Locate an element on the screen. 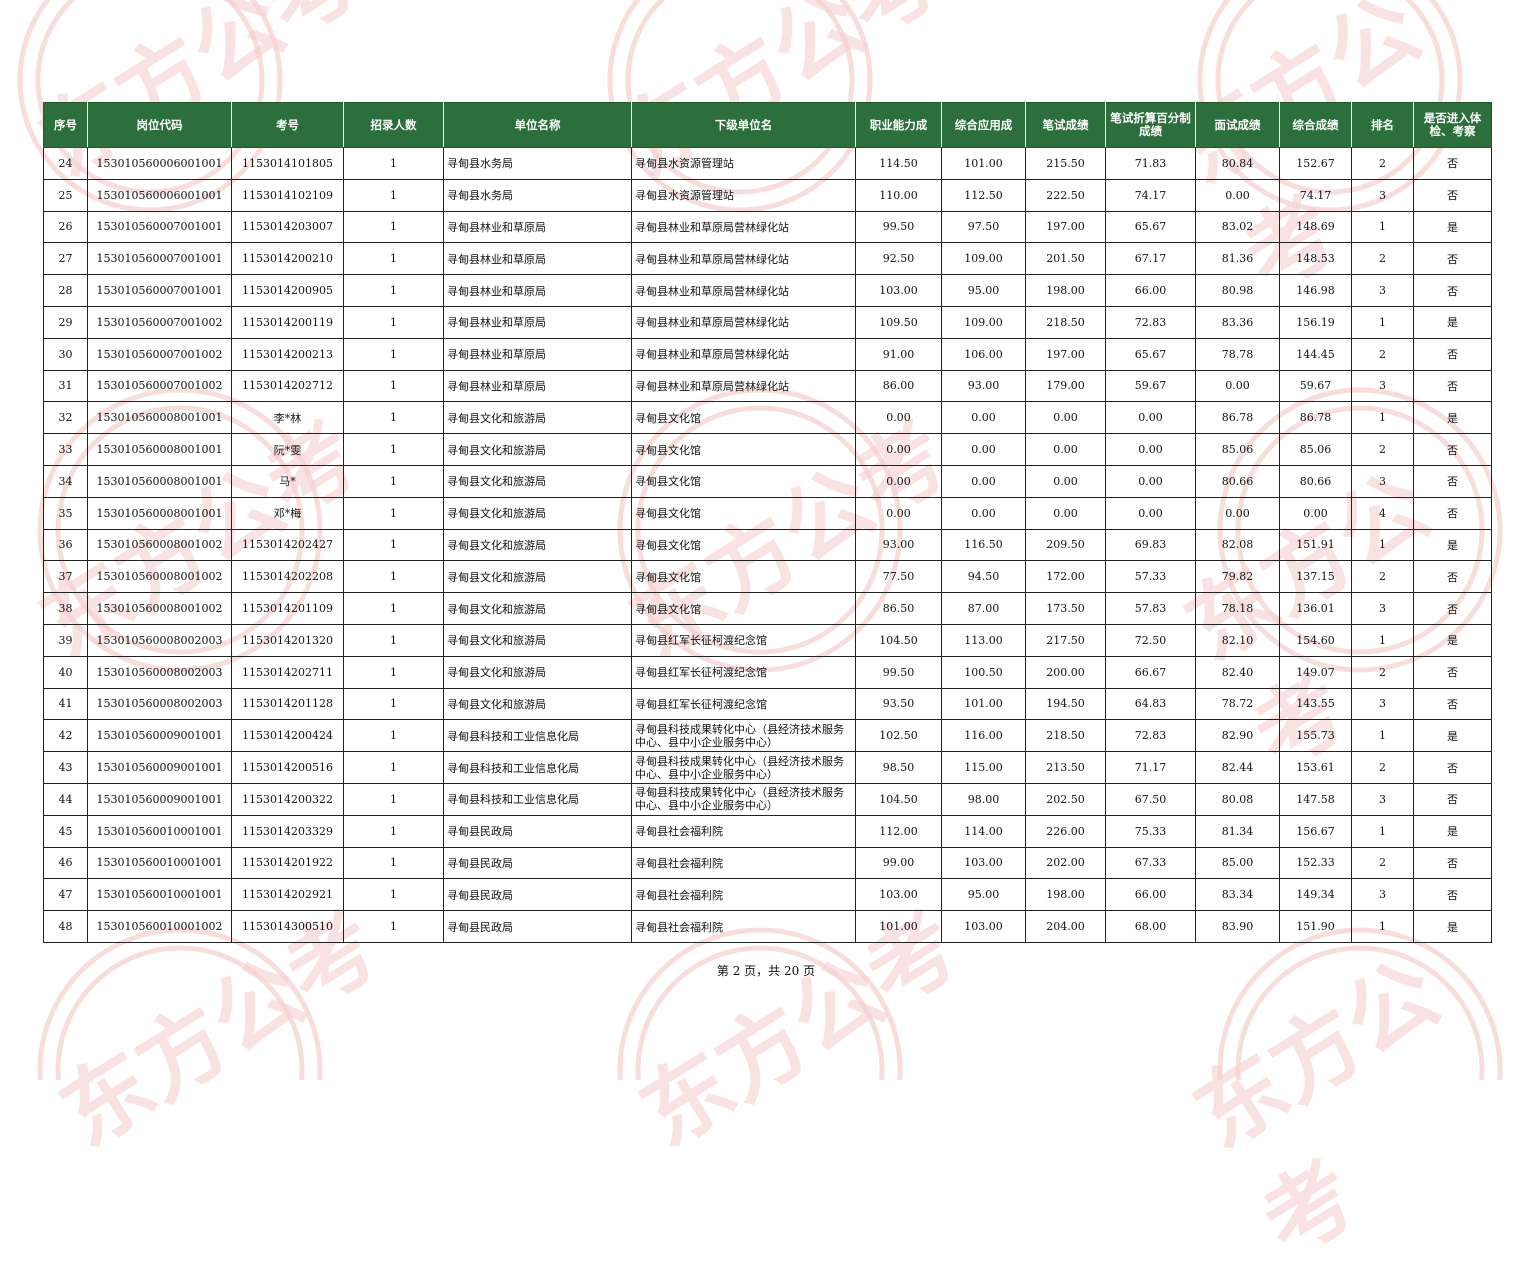 The width and height of the screenshot is (1532, 1280). watermark-text: 东方公考 is located at coordinates (1316, 1108).